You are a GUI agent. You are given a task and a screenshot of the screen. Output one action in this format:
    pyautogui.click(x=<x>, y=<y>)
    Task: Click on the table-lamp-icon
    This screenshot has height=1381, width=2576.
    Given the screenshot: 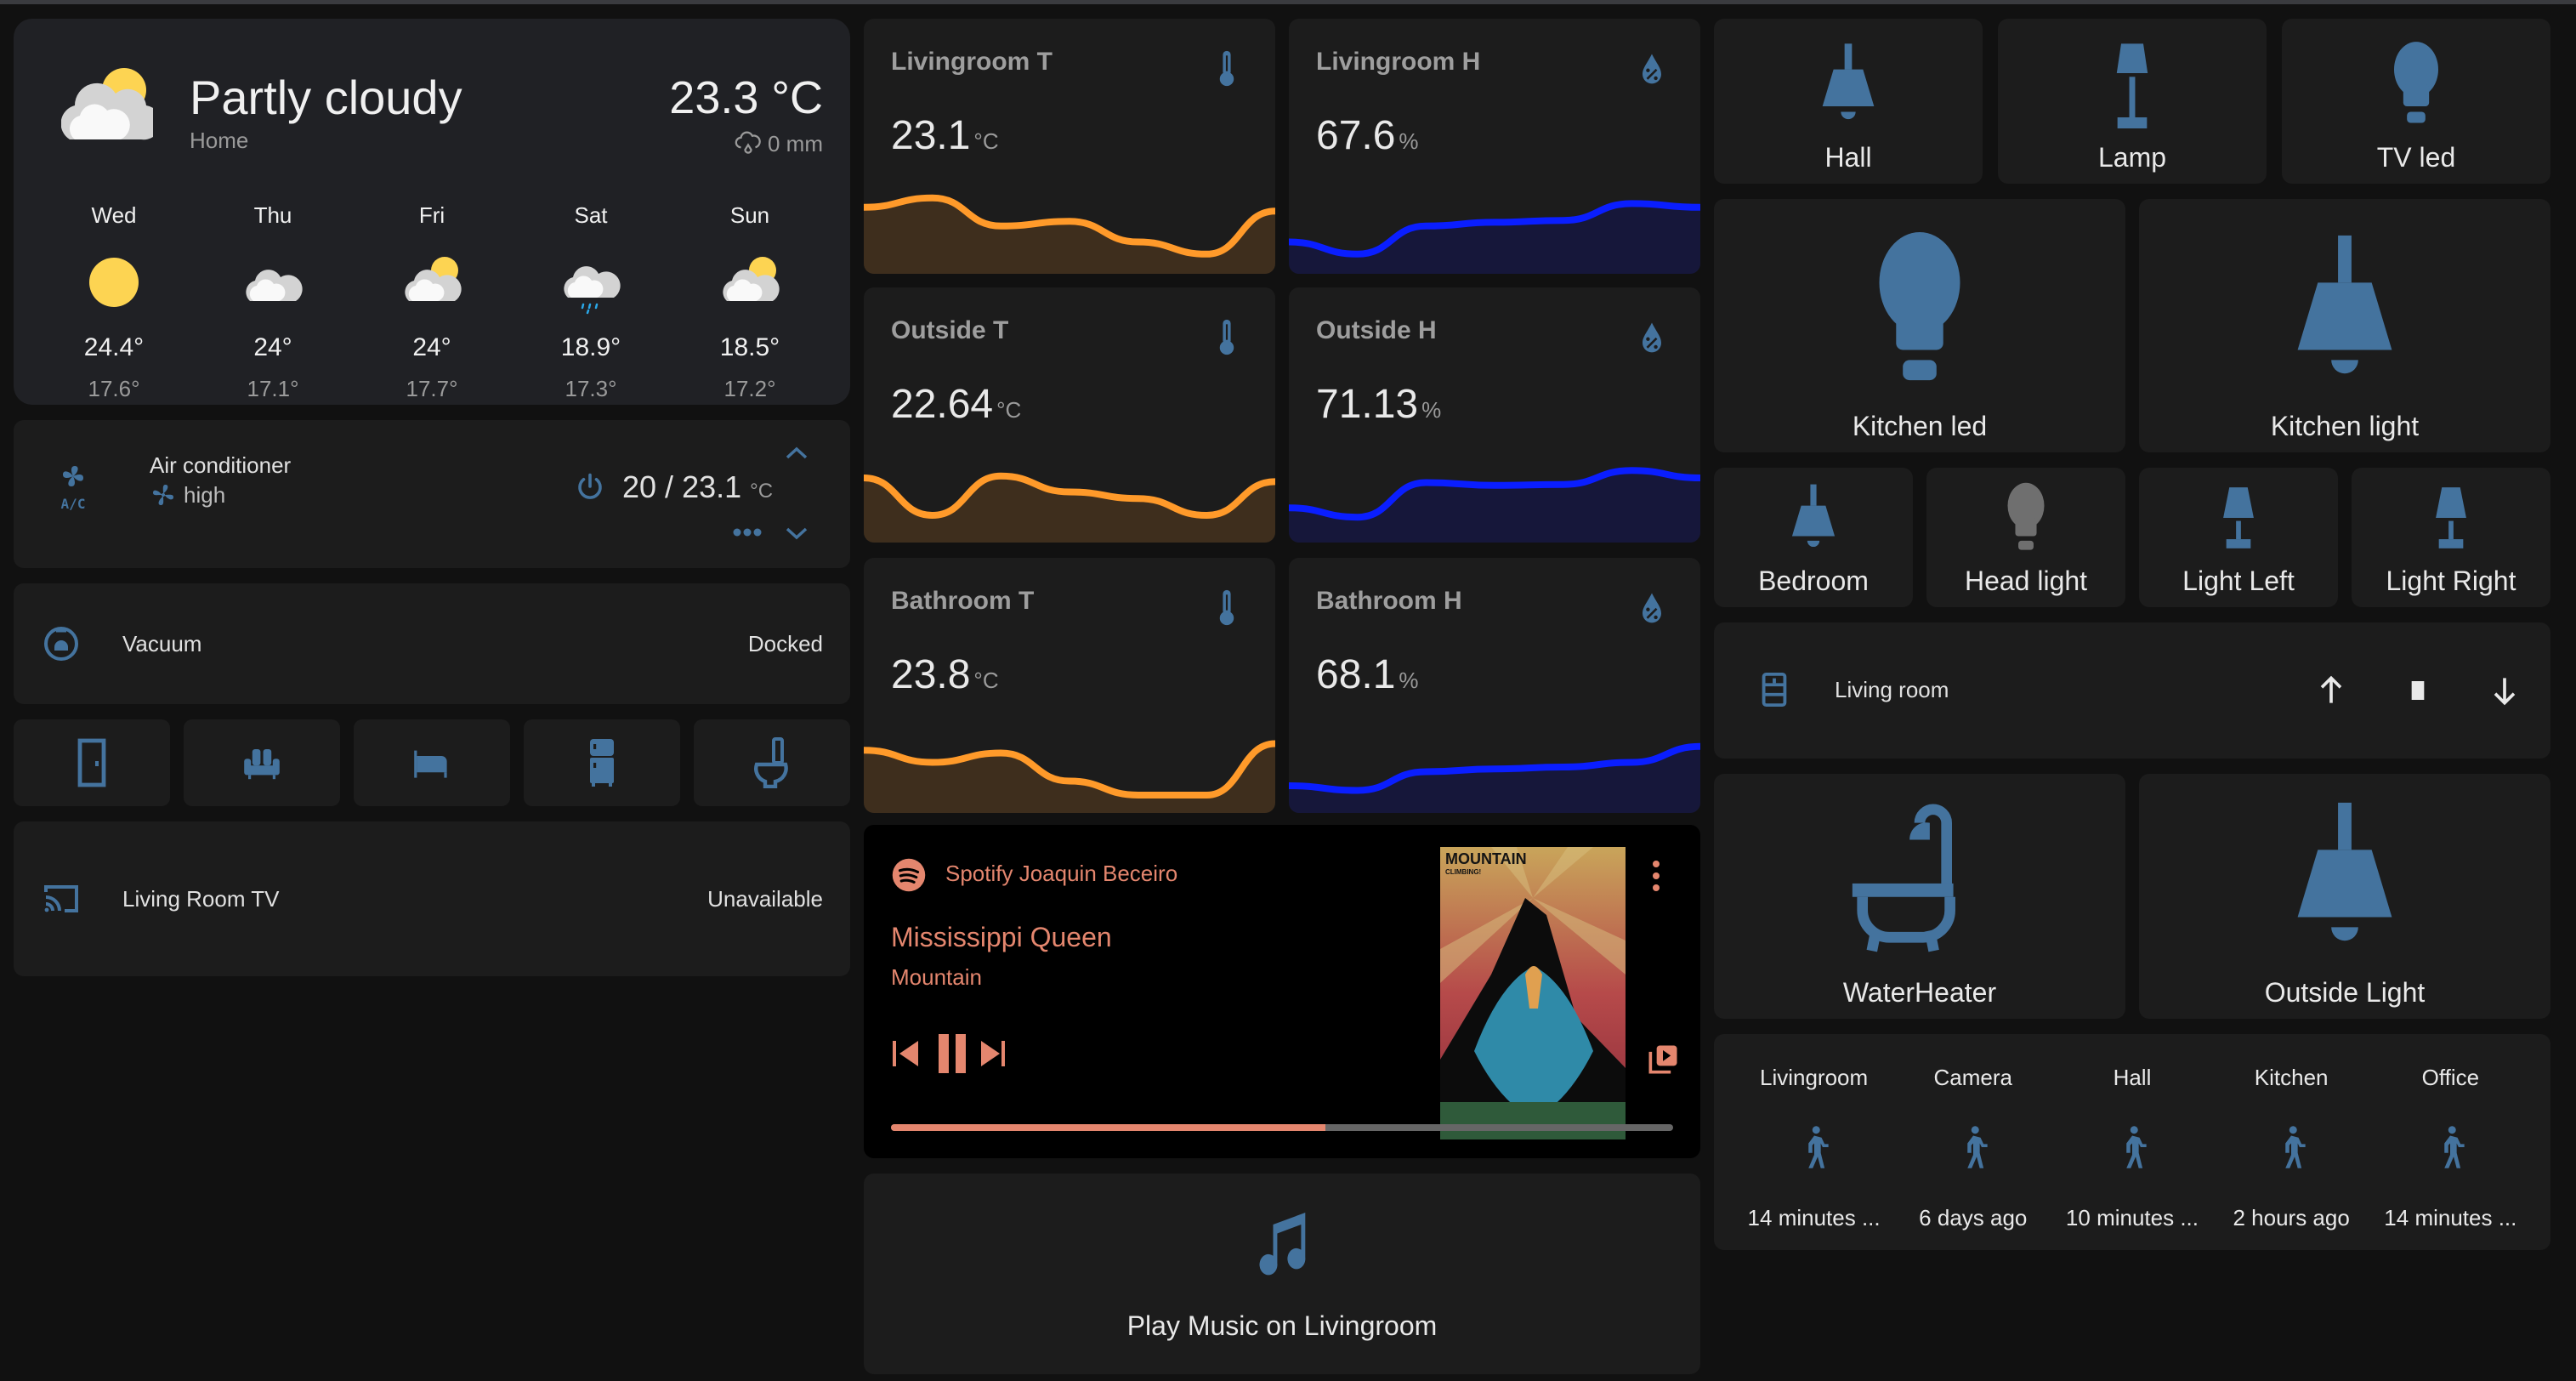 What is the action you would take?
    pyautogui.click(x=2451, y=517)
    